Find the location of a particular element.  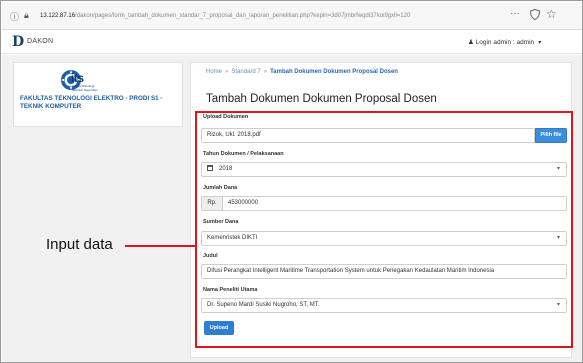

user-menu: ♟︎ Login admin : admin ▾ is located at coordinates (504, 42).